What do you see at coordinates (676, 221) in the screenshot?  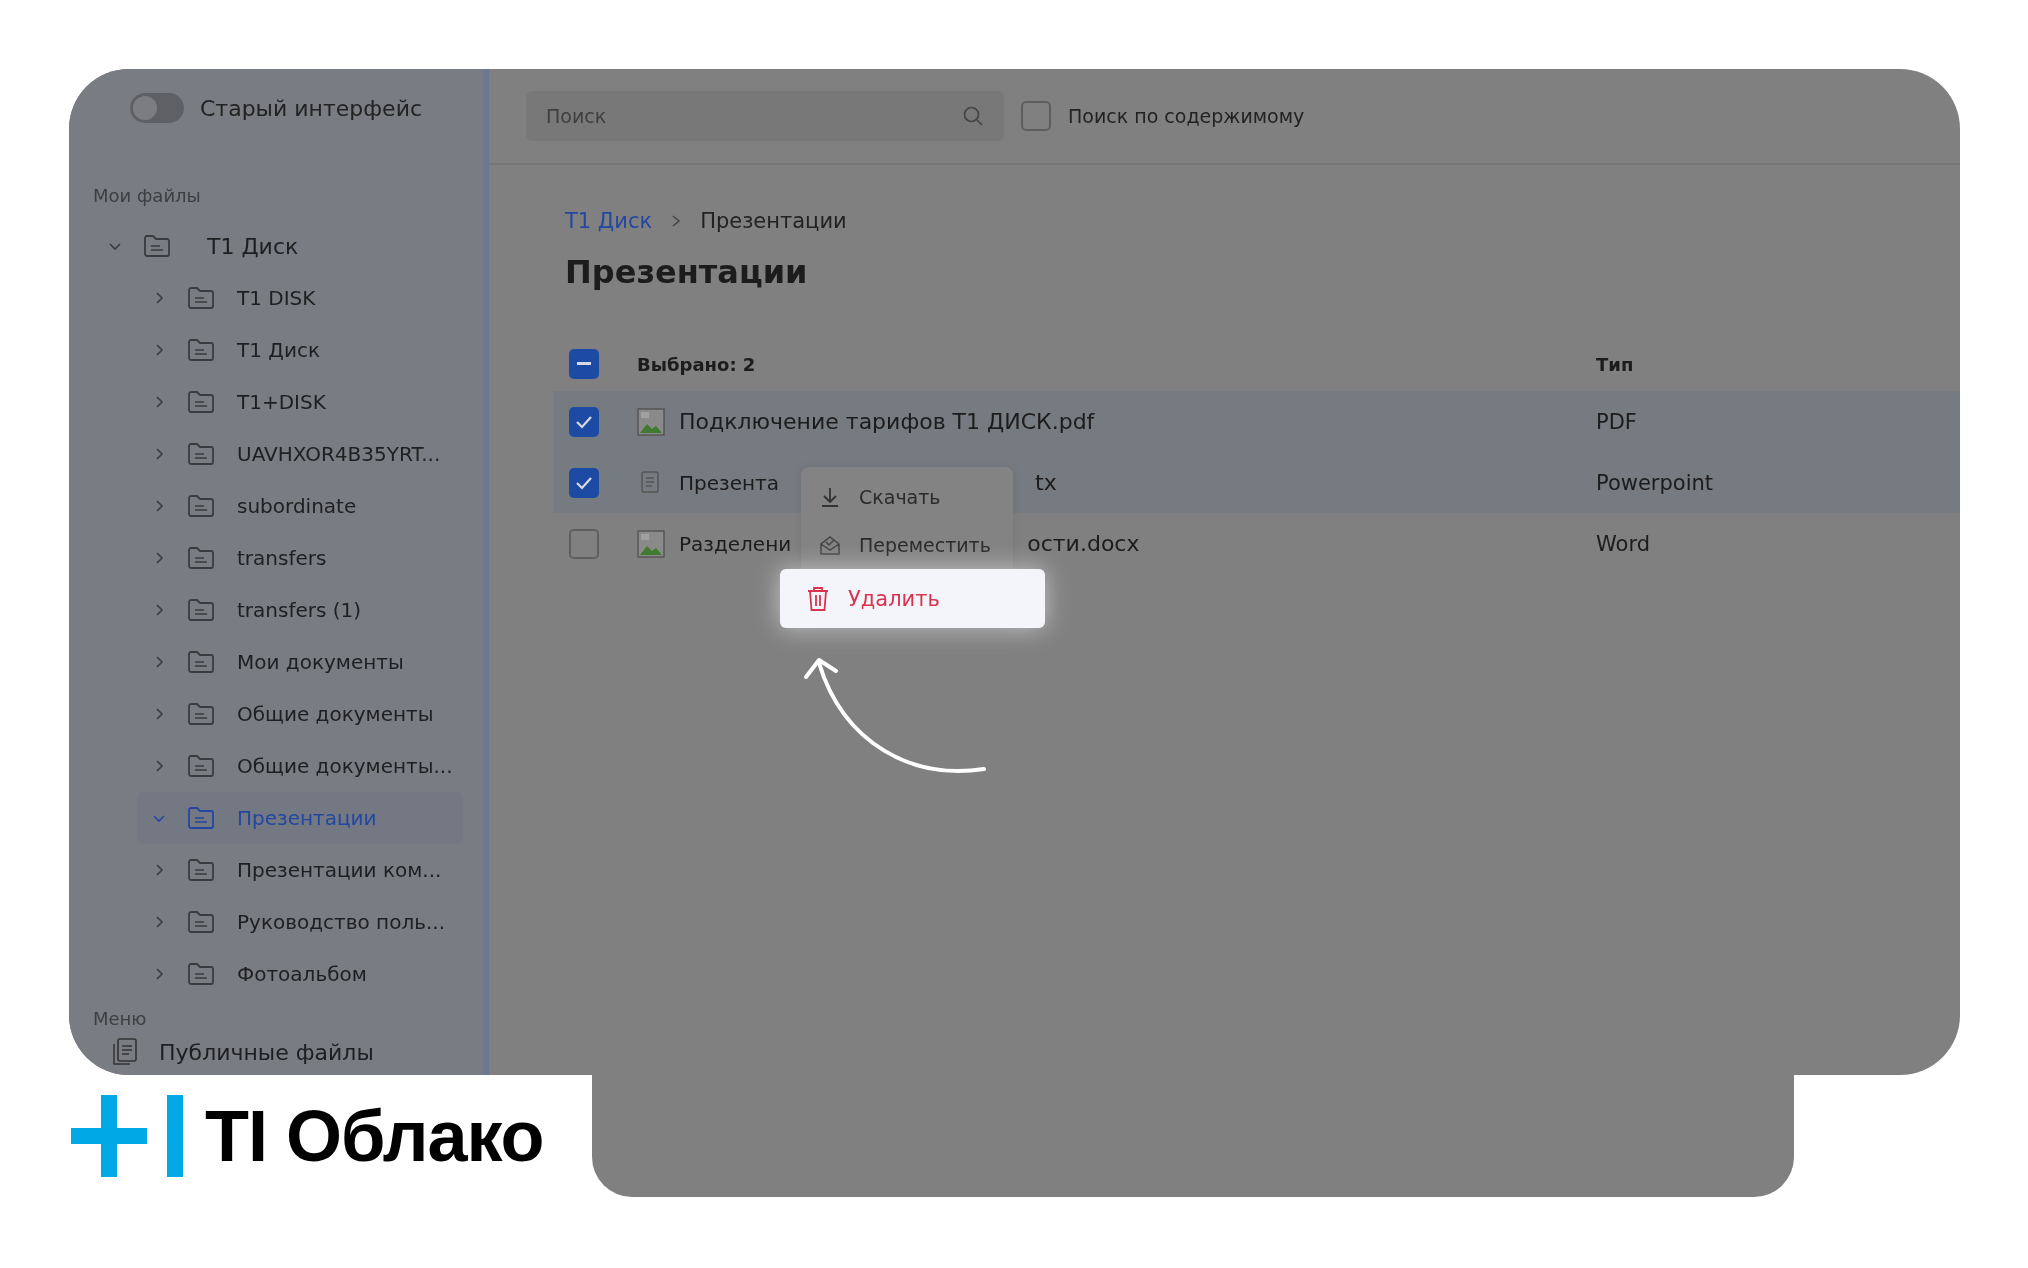 I see `chevron-icon` at bounding box center [676, 221].